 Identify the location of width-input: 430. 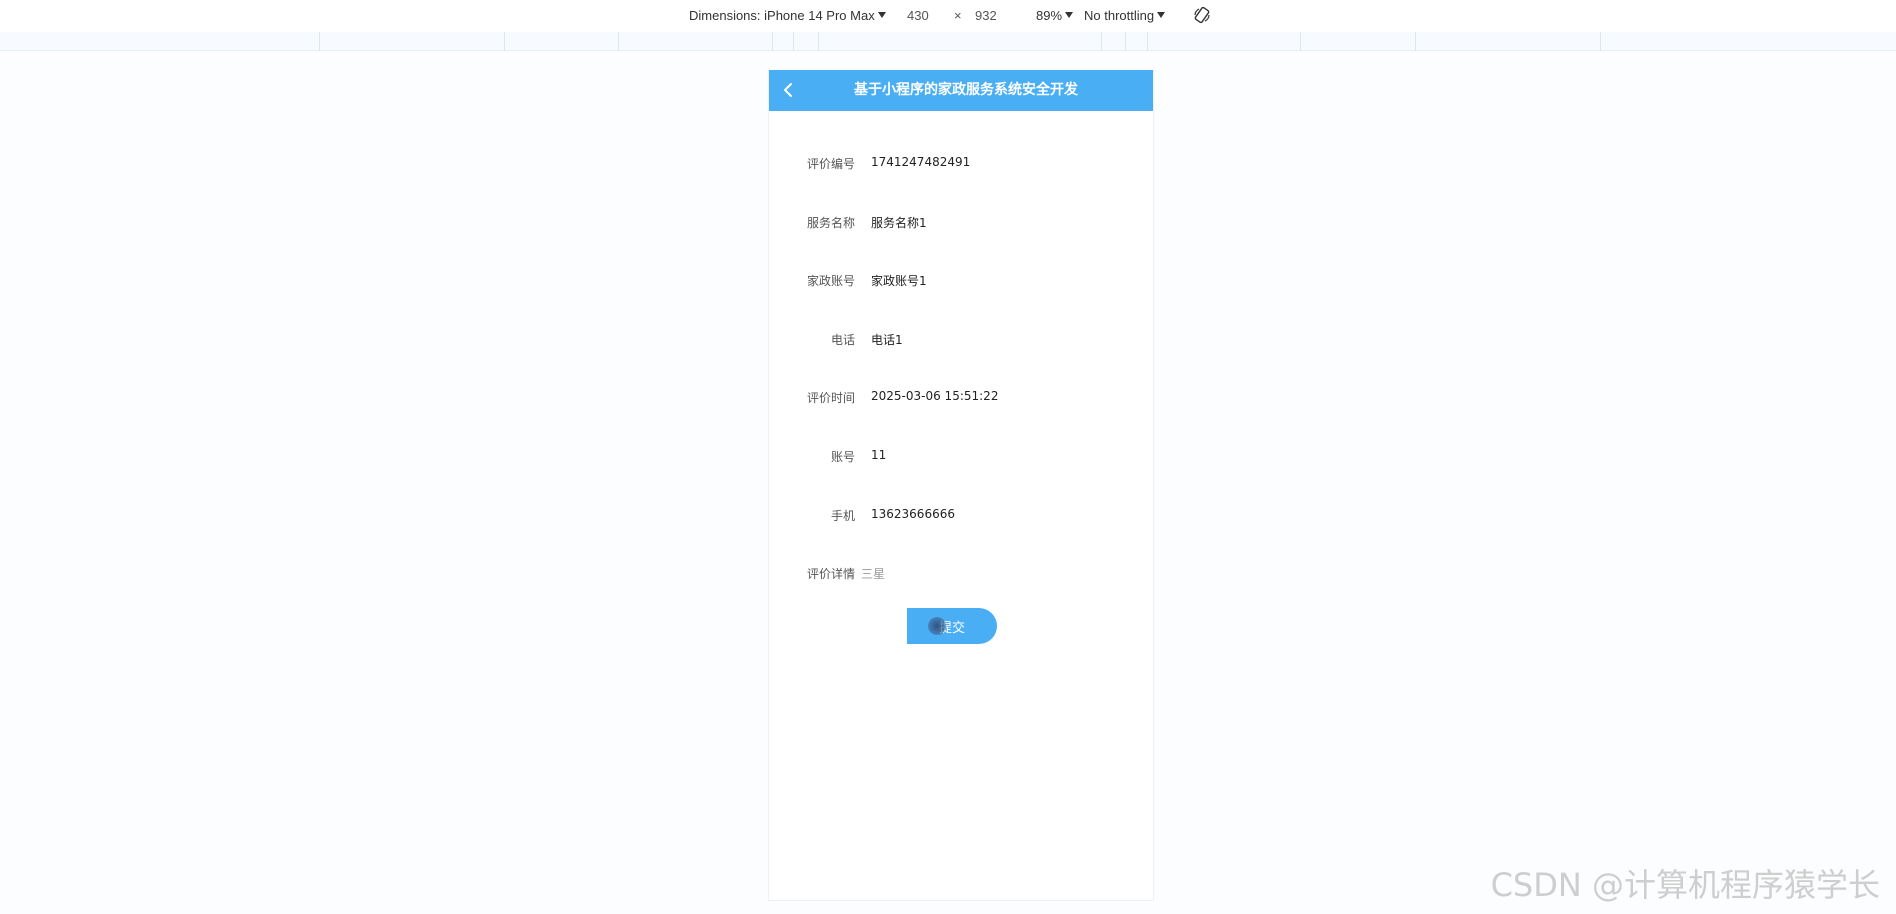
(918, 16).